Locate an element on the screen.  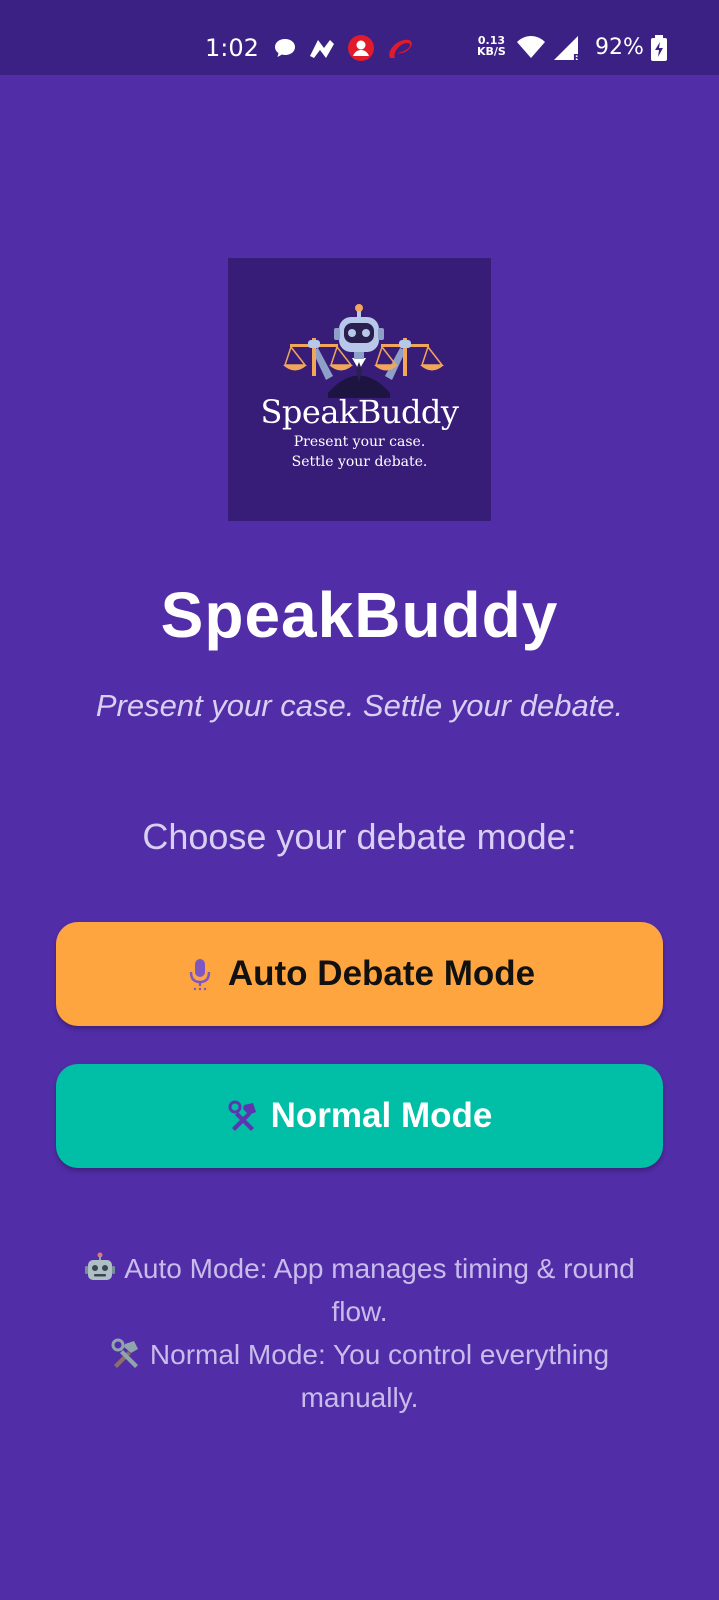
robot-judge-logo-icon is located at coordinates (363, 351).